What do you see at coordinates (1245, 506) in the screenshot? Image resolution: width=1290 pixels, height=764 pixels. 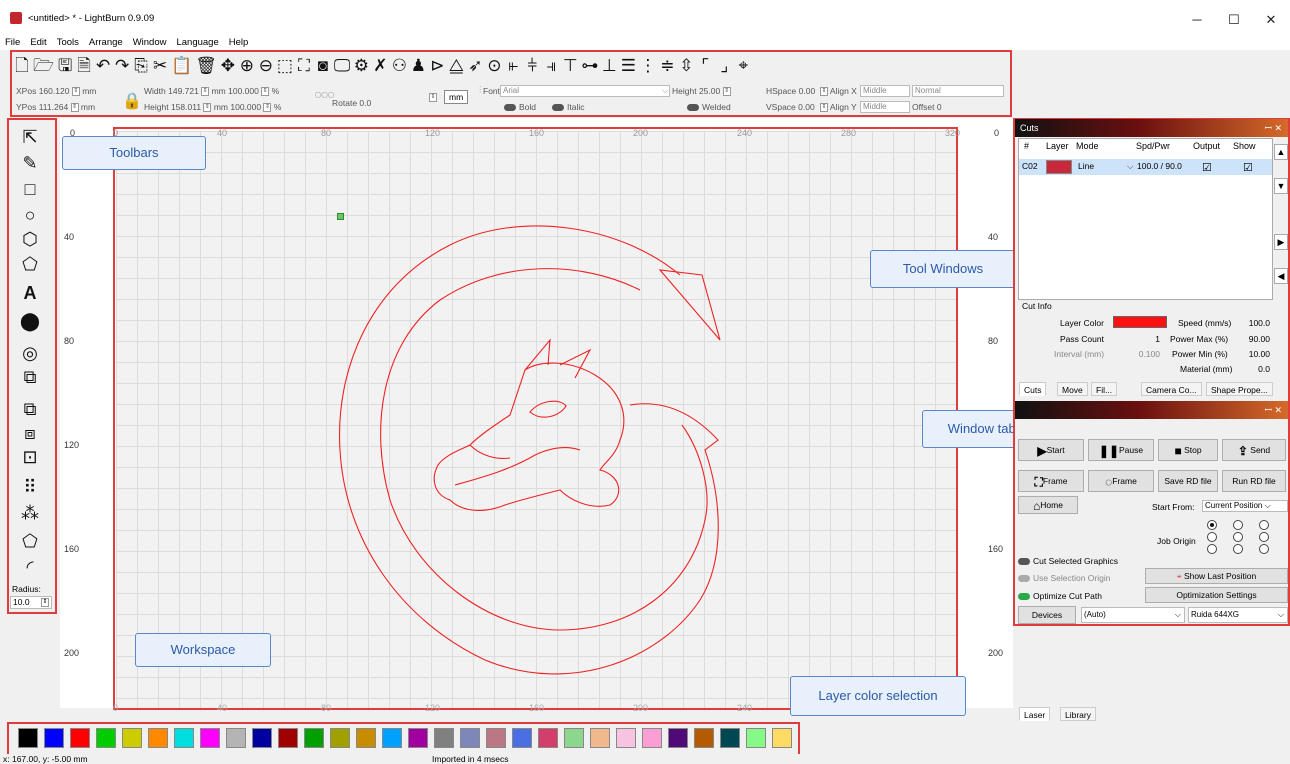 I see `start-from-select: Current Position ⌵` at bounding box center [1245, 506].